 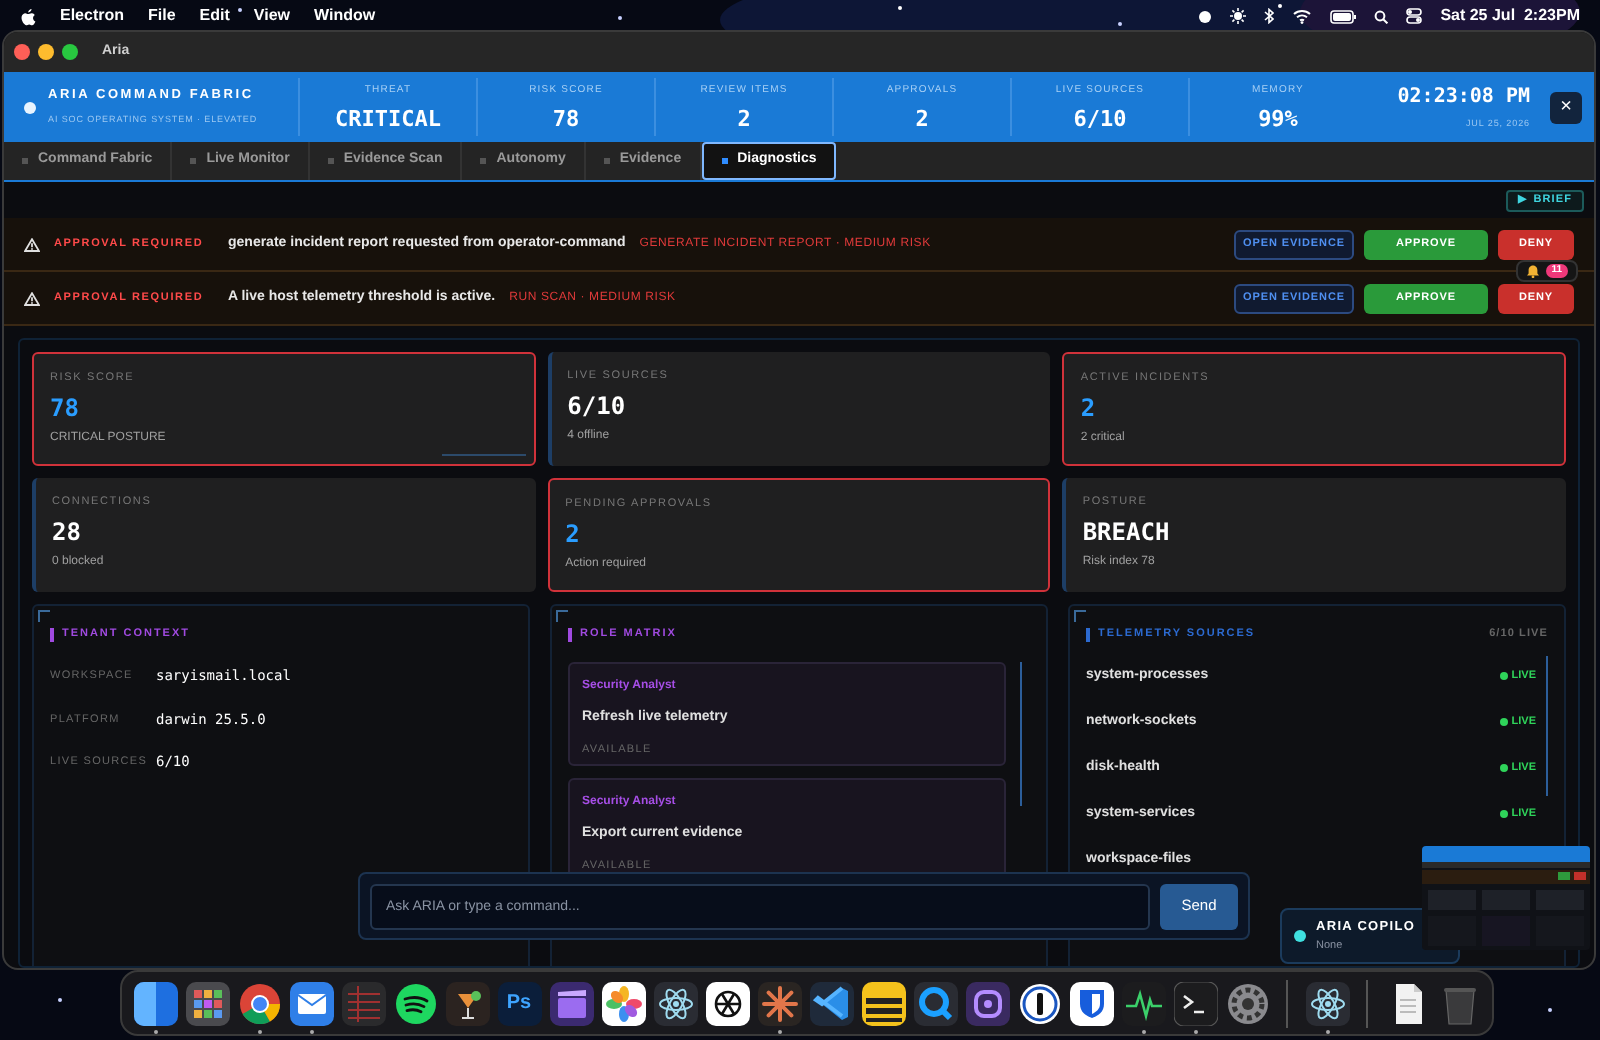 What do you see at coordinates (345, 16) in the screenshot?
I see `menu-item: Window` at bounding box center [345, 16].